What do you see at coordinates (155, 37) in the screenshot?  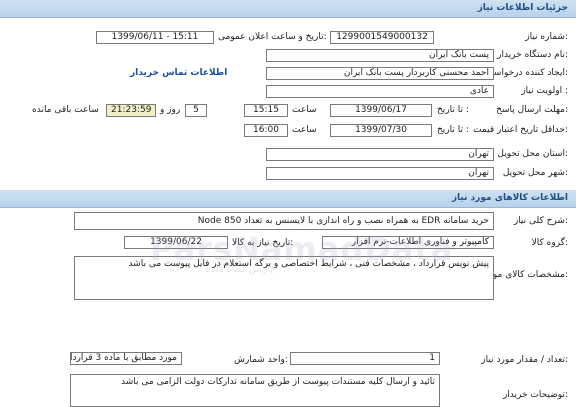 I see `announce-field: 1399/06/11 - 15:11` at bounding box center [155, 37].